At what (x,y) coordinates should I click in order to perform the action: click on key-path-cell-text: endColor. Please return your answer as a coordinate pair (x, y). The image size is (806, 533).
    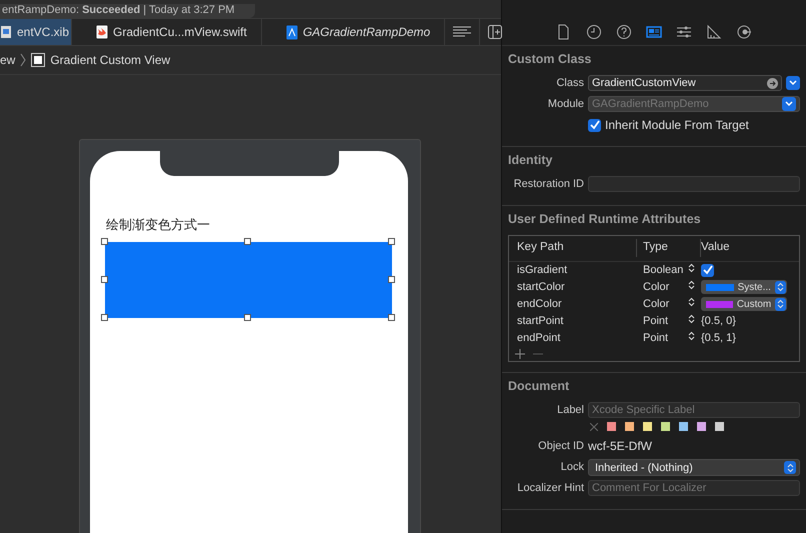
    Looking at the image, I should click on (539, 304).